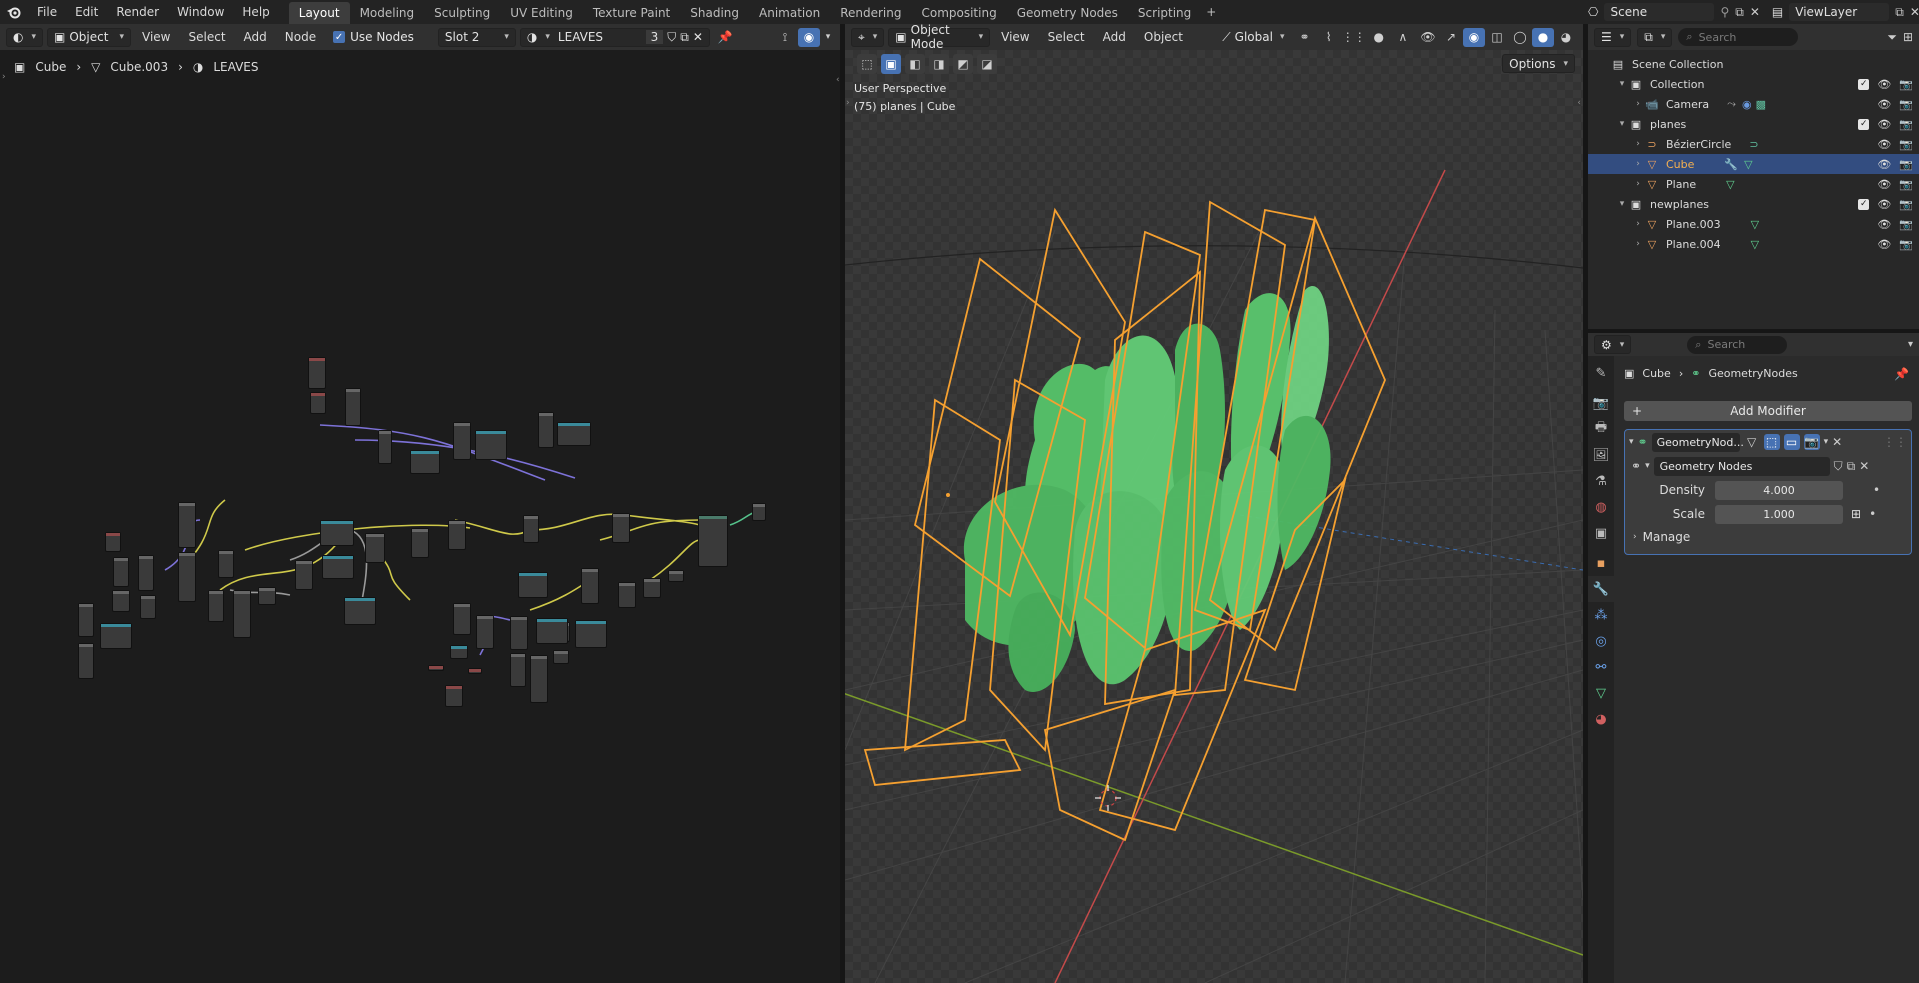 This screenshot has width=1919, height=983. I want to click on select-new-icon: ▣, so click(891, 64).